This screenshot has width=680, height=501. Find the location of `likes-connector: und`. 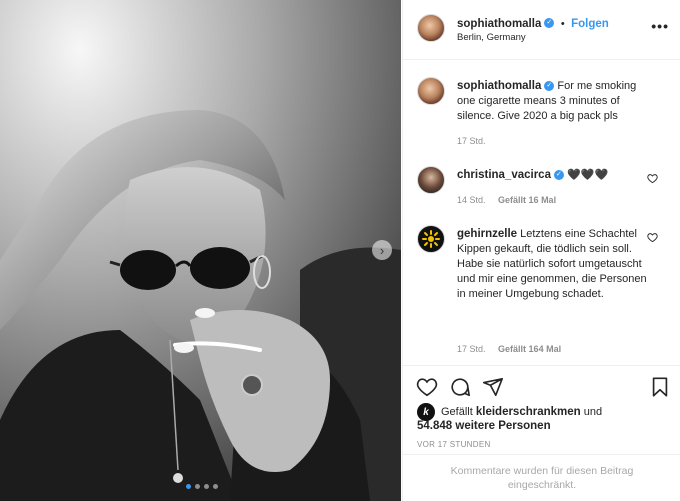

likes-connector: und is located at coordinates (593, 412).